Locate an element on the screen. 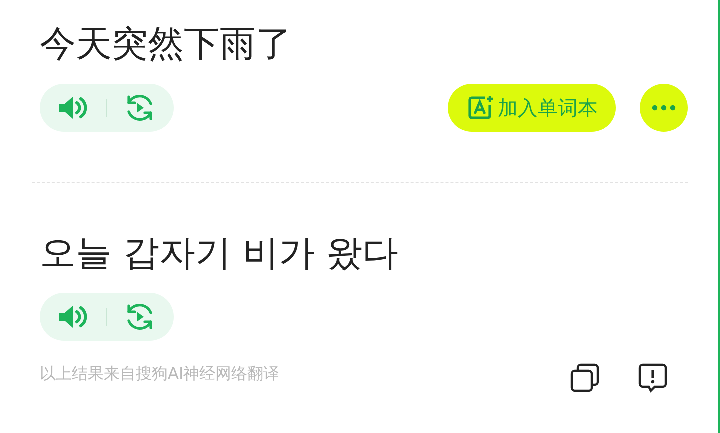  copy-icon is located at coordinates (585, 378).